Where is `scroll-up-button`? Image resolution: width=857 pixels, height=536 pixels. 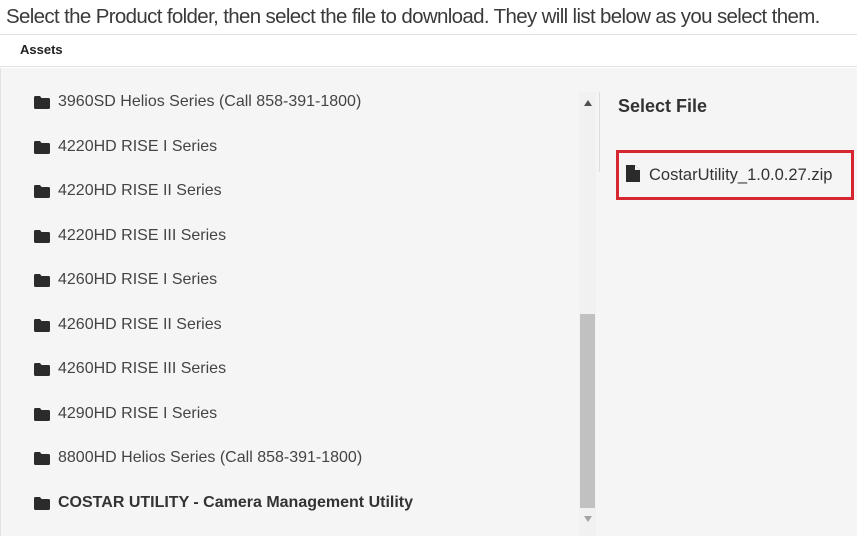
scroll-up-button is located at coordinates (587, 103).